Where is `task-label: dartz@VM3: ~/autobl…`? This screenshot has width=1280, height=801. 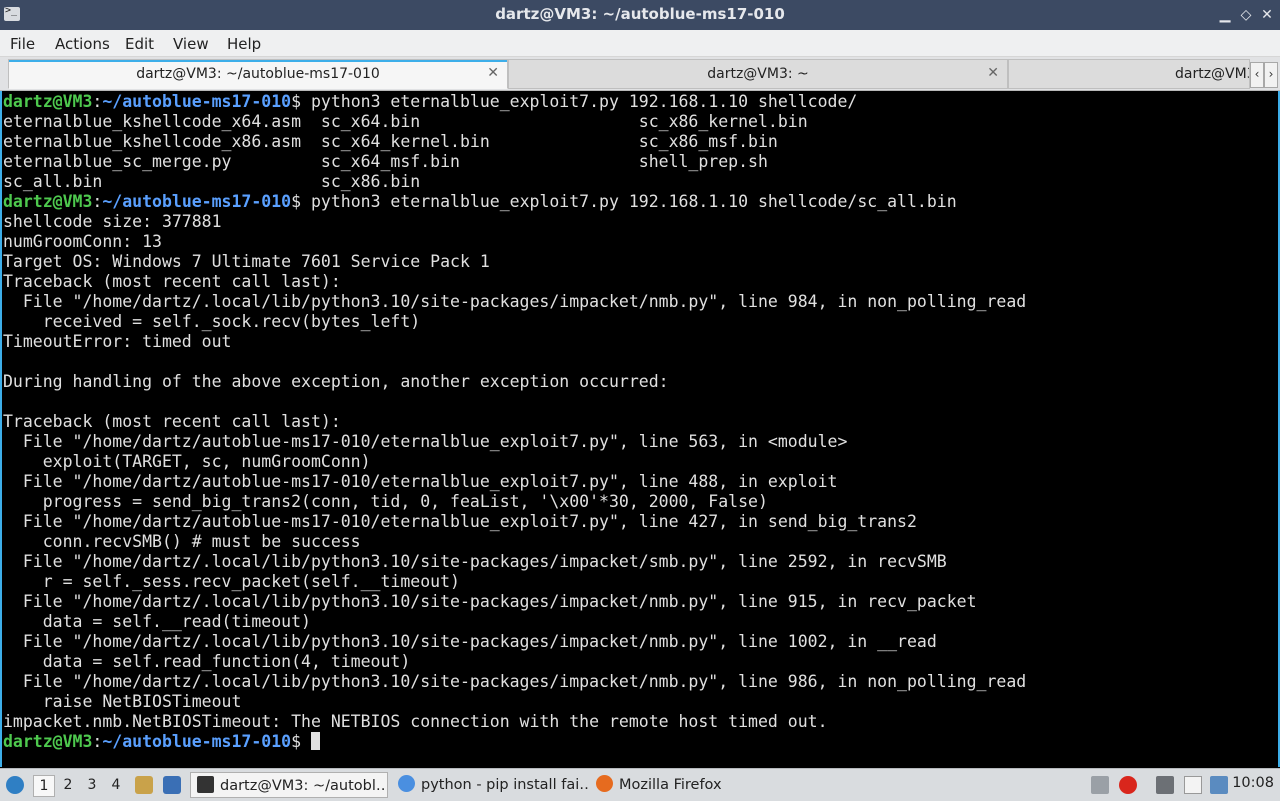
task-label: dartz@VM3: ~/autobl… is located at coordinates (304, 786).